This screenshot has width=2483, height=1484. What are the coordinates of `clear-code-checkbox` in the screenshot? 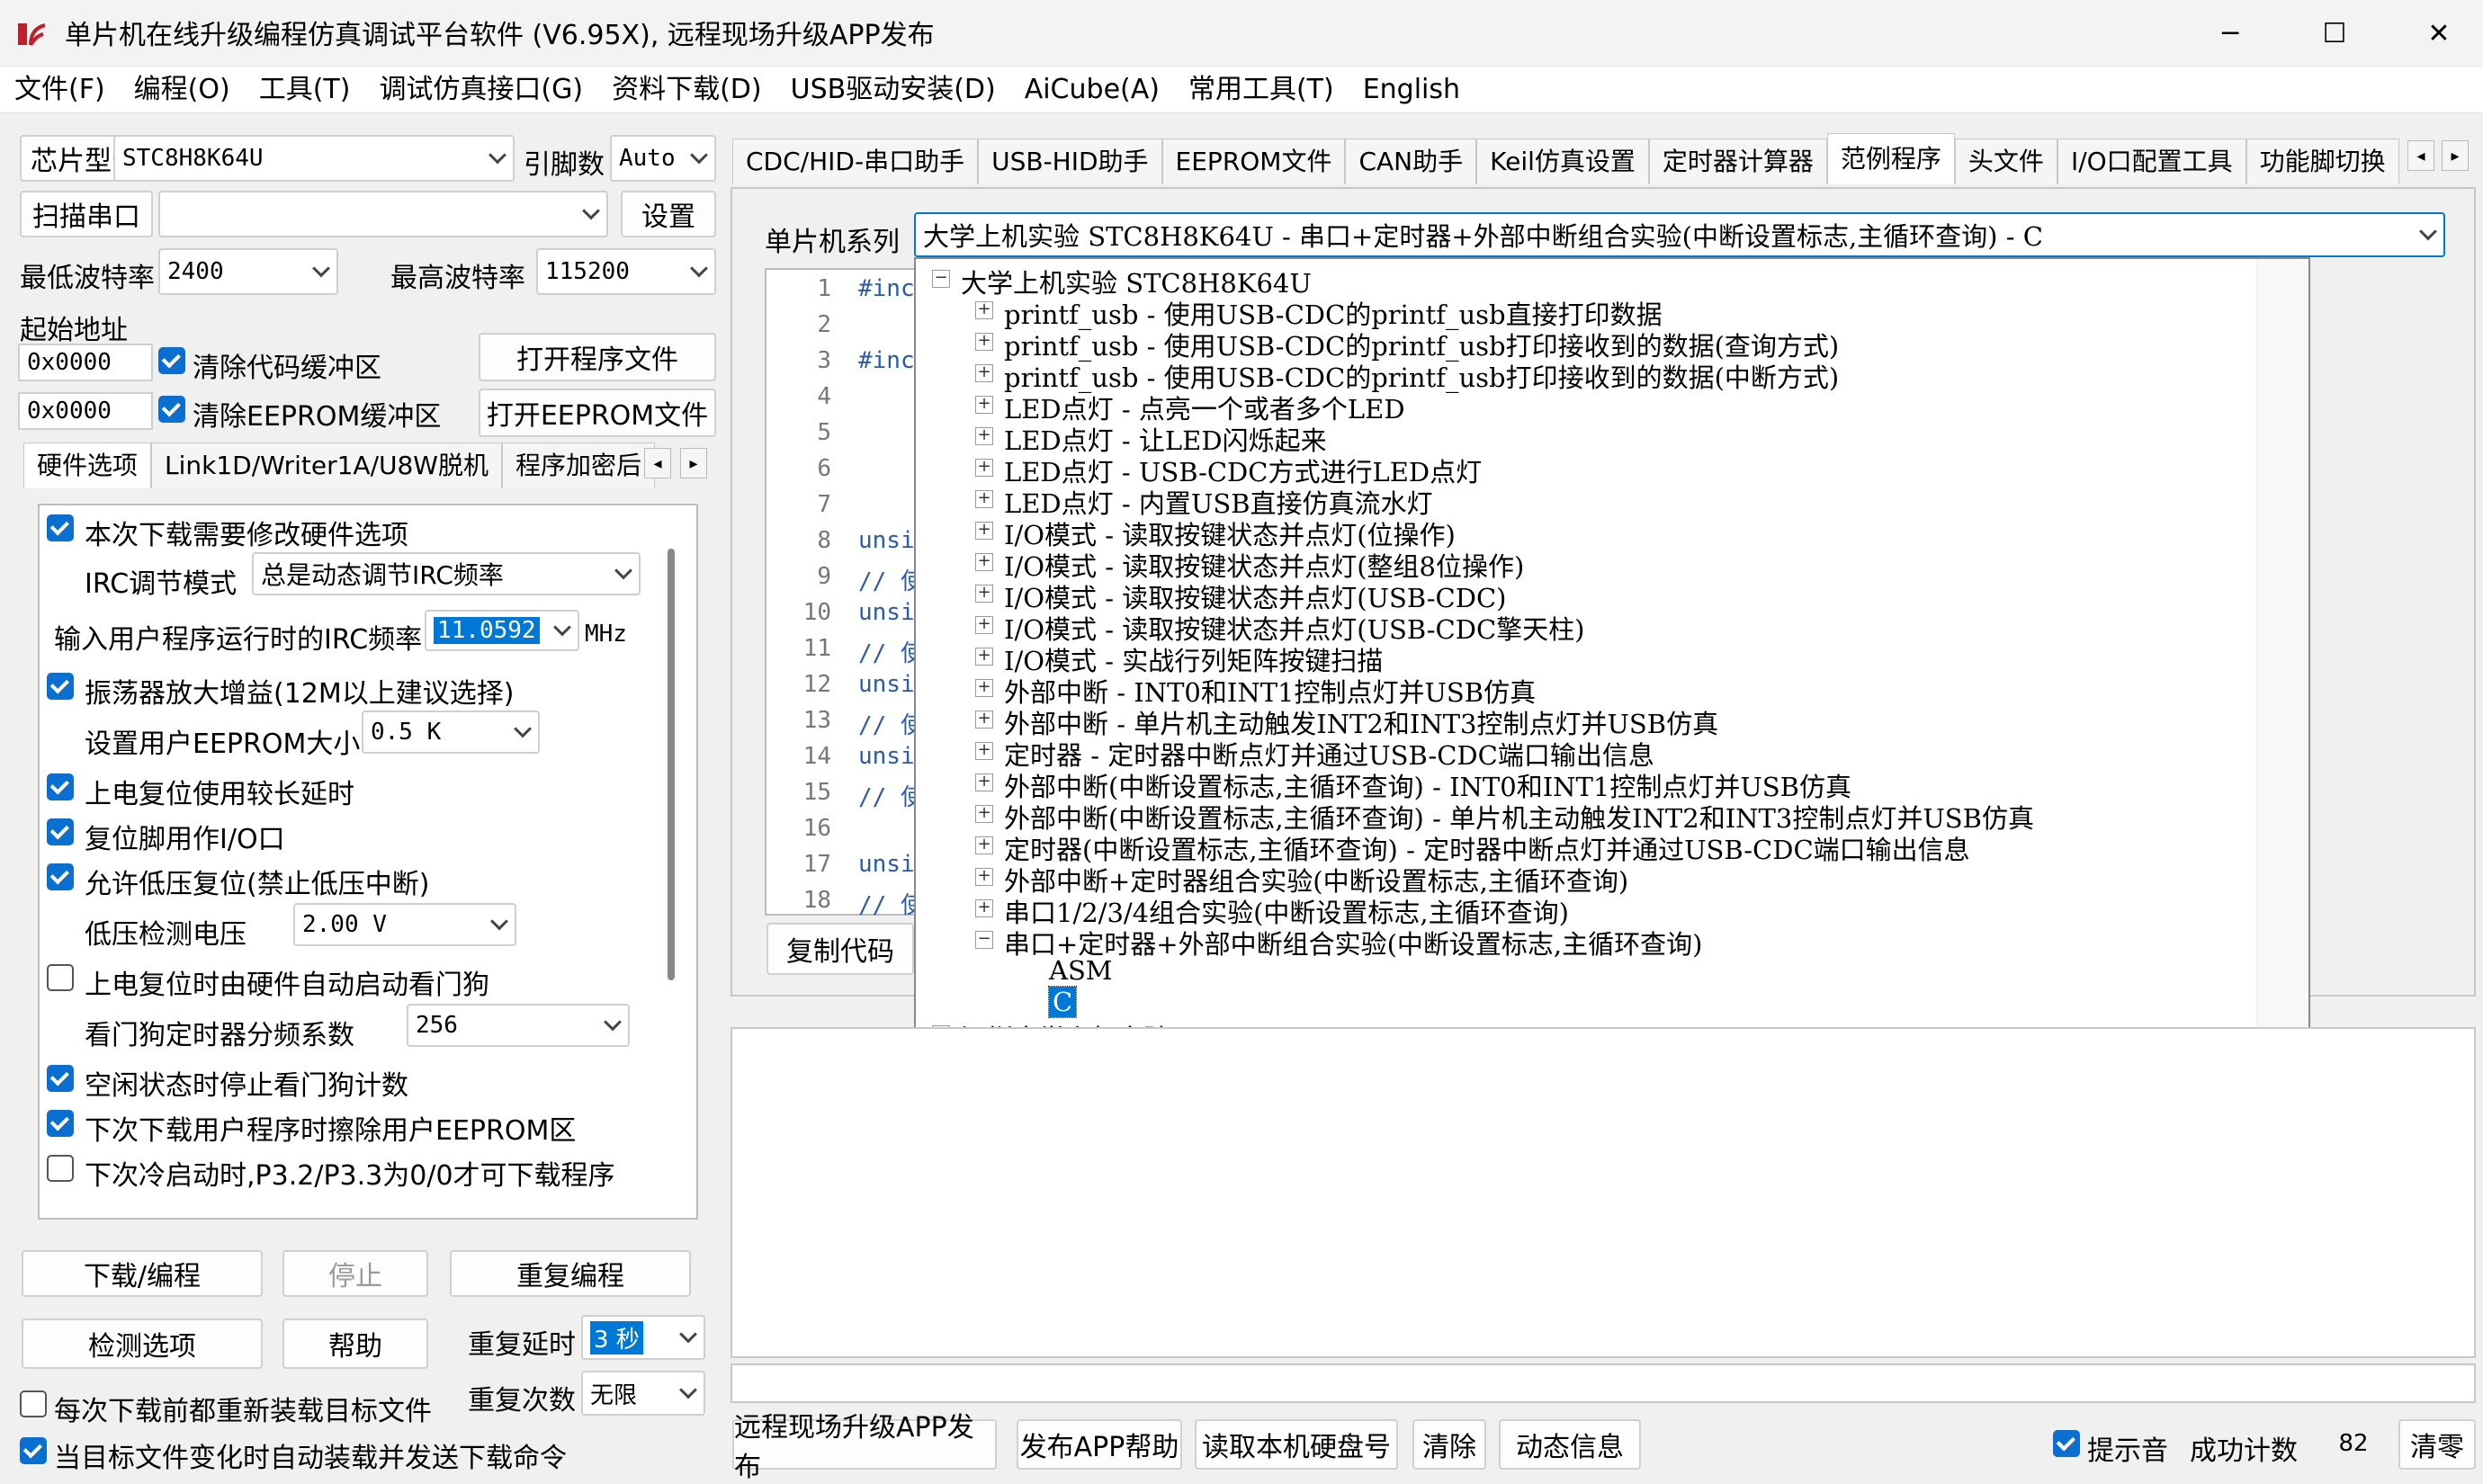 It's located at (172, 360).